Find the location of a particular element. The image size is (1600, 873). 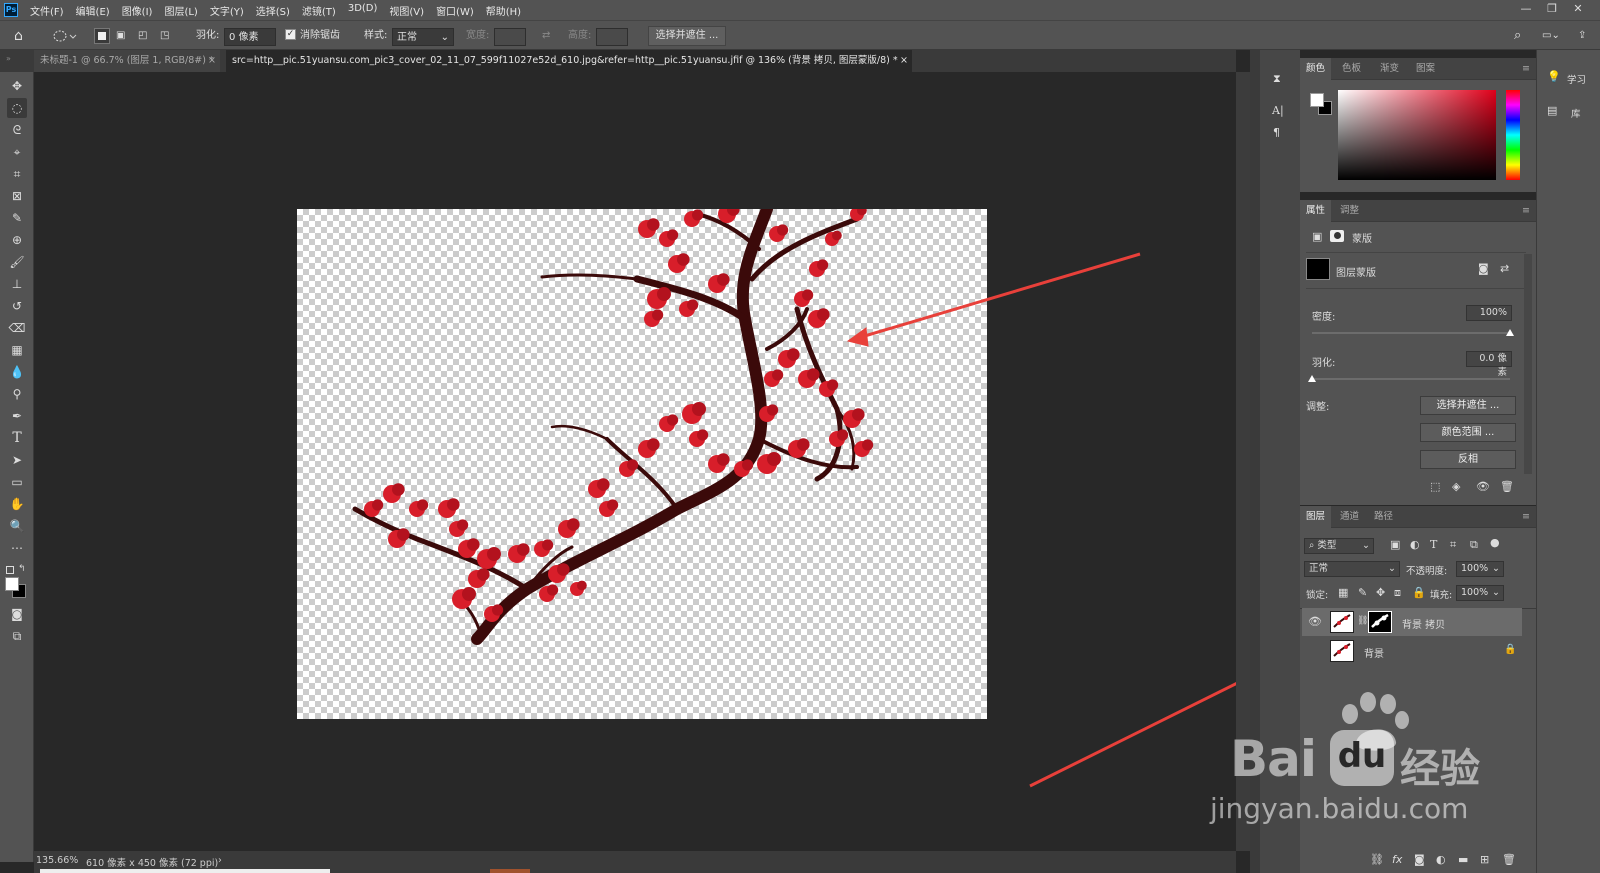

color-panel: 颜色 色板 渐变 图案 ≡ is located at coordinates (1418, 125).